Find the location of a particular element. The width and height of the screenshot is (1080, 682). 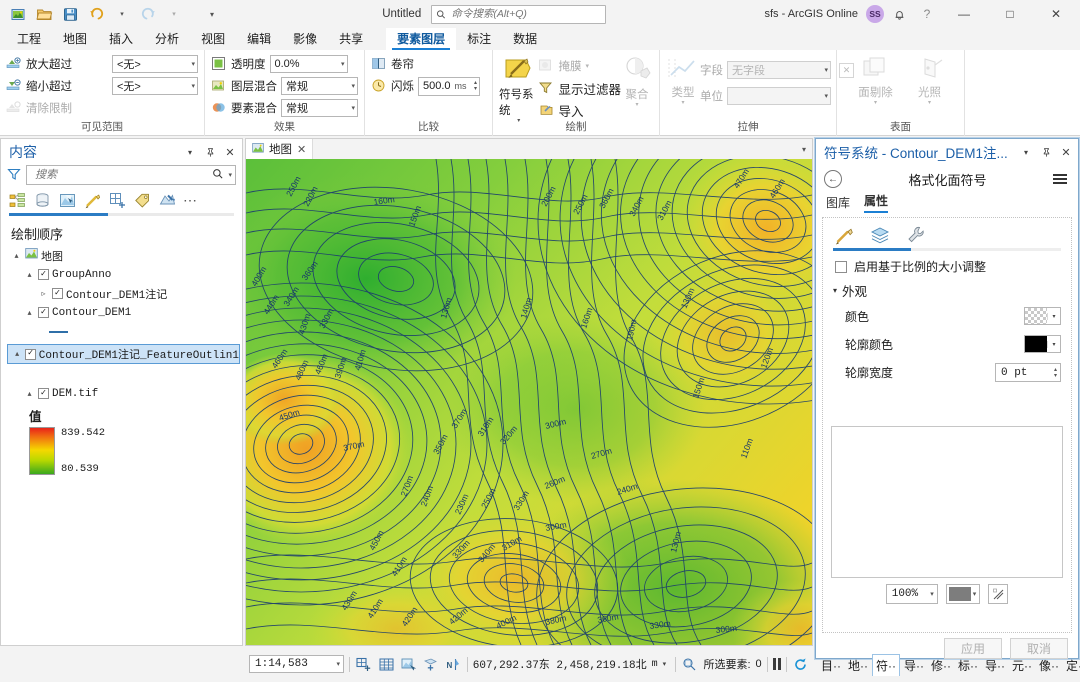

tab-feature-layer: 要素图层 is located at coordinates (421, 39).